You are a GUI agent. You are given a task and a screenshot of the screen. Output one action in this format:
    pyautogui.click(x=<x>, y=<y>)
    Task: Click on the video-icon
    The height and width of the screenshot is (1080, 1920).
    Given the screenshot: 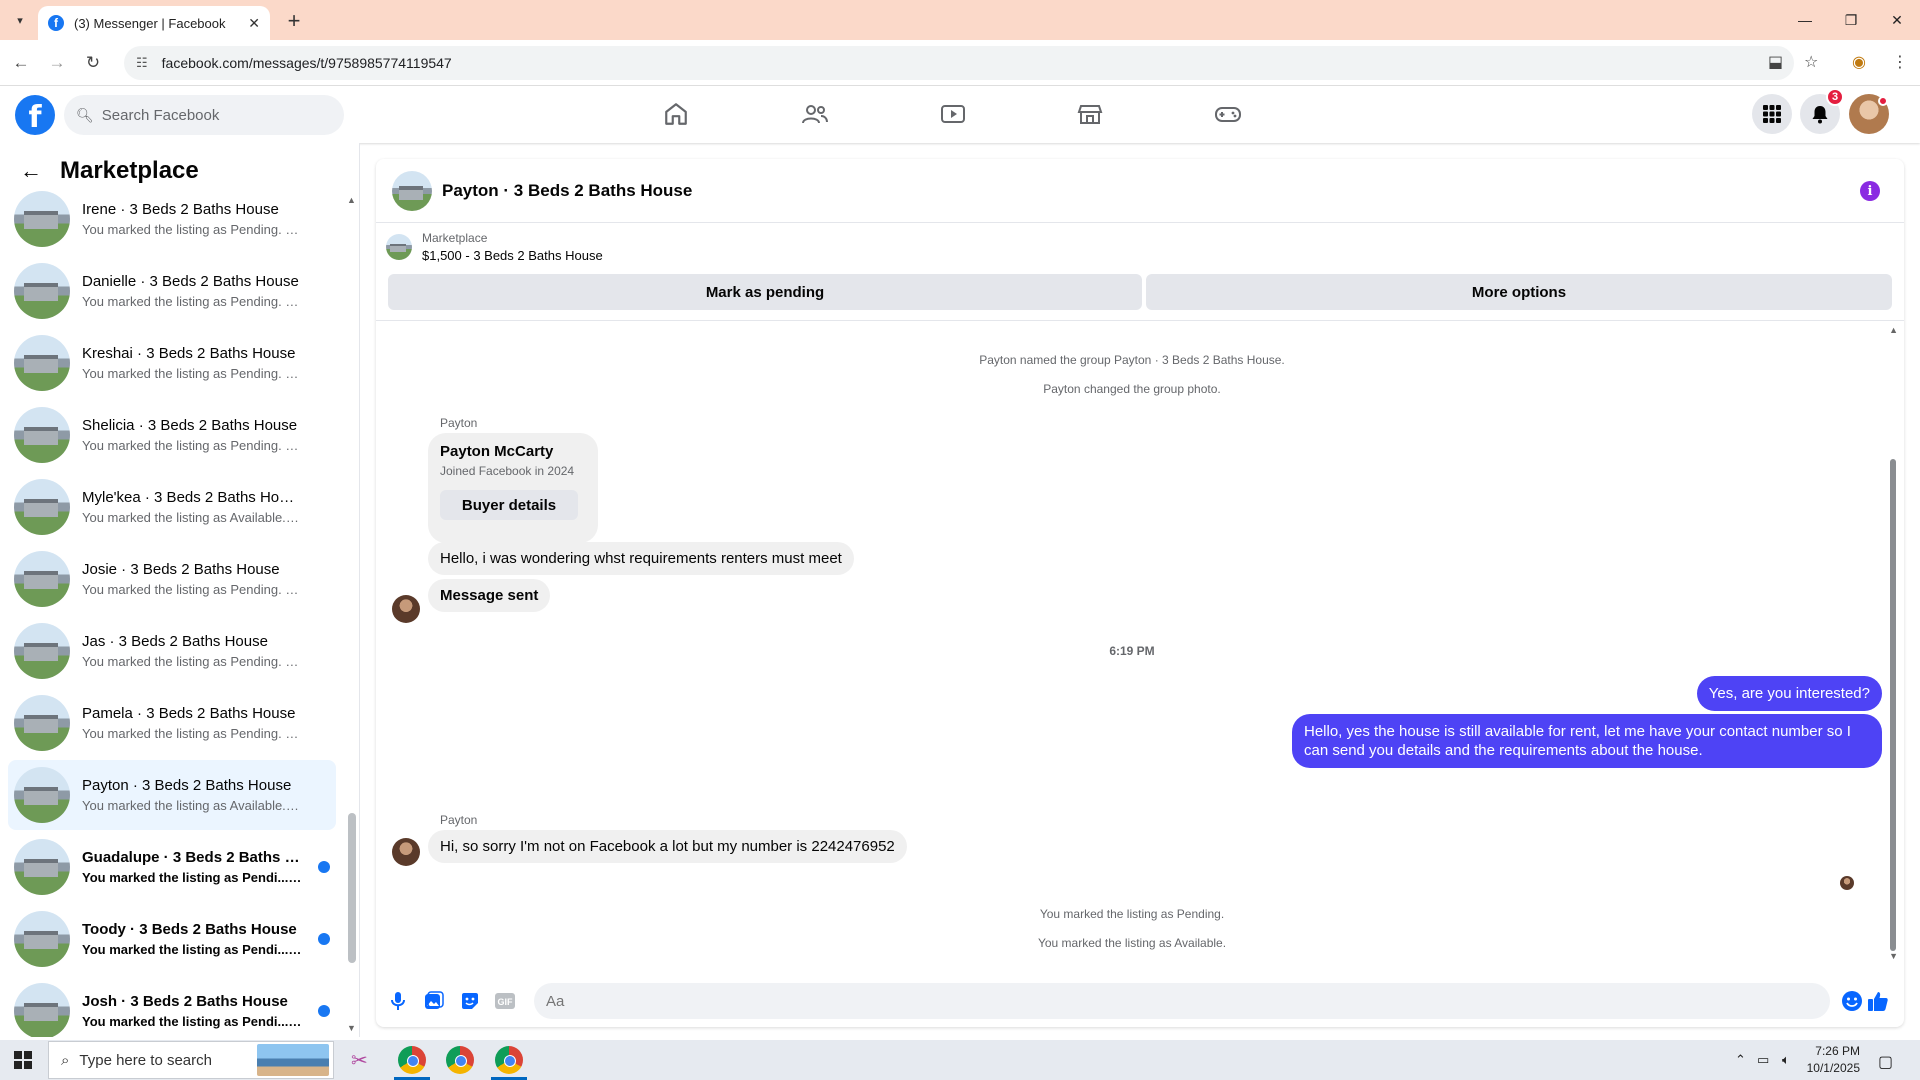 What is the action you would take?
    pyautogui.click(x=953, y=114)
    